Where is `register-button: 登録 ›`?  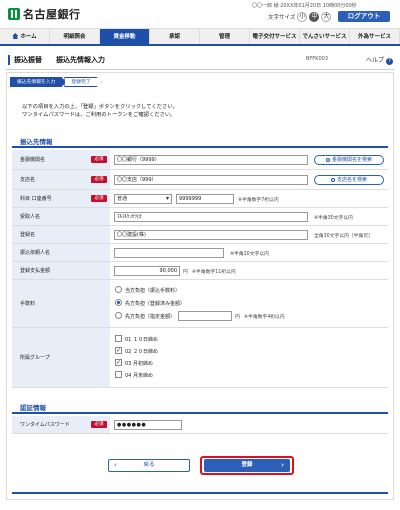
register-button: 登録 › is located at coordinates (247, 465).